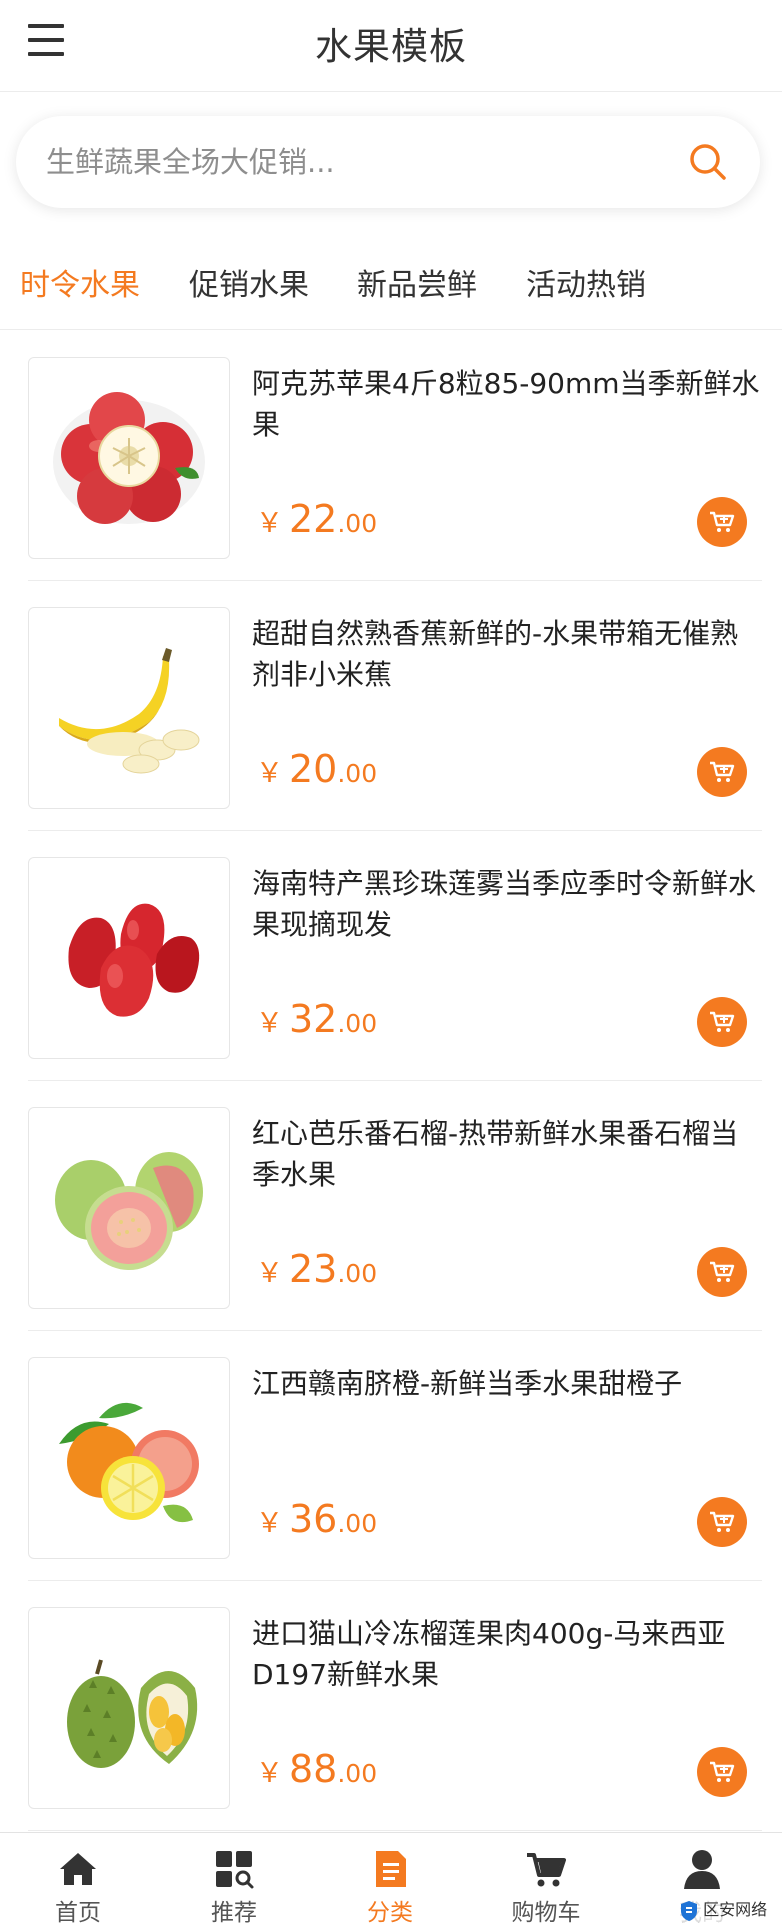 This screenshot has height=1930, width=782. Describe the element at coordinates (395, 1206) in the screenshot. I see `product-item: 红心芭乐番石榴-热带新鲜水果番石榴当季水果 ￥ 23.00` at that location.